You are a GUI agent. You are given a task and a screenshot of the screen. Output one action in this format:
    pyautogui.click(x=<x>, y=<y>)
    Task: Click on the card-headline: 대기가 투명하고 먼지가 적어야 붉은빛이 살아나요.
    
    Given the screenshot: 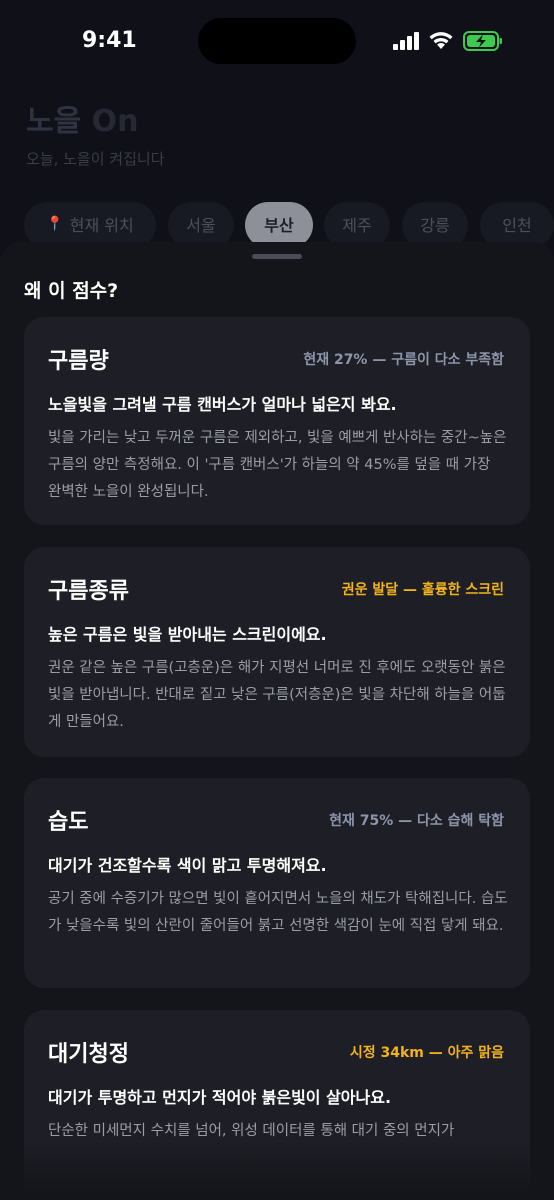 What is the action you would take?
    pyautogui.click(x=220, y=1097)
    